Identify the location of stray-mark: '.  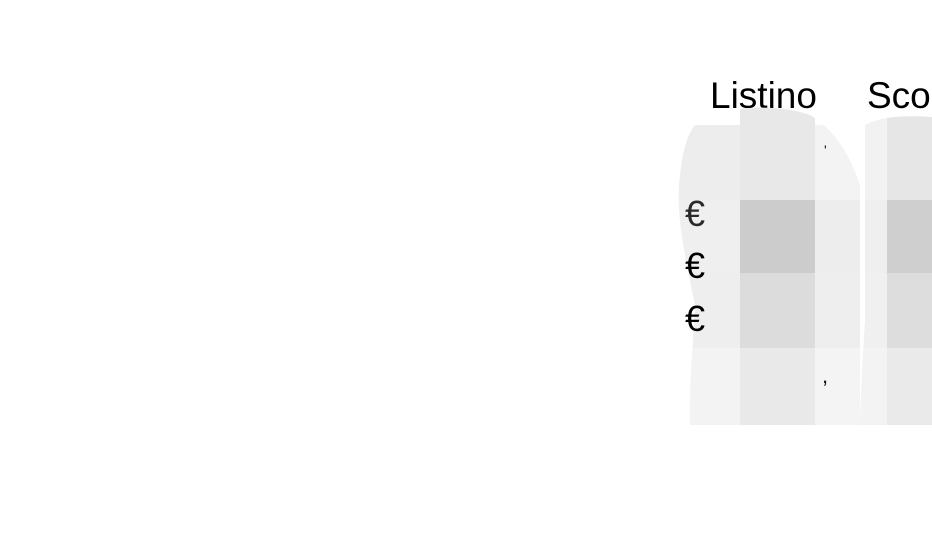
(825, 150).